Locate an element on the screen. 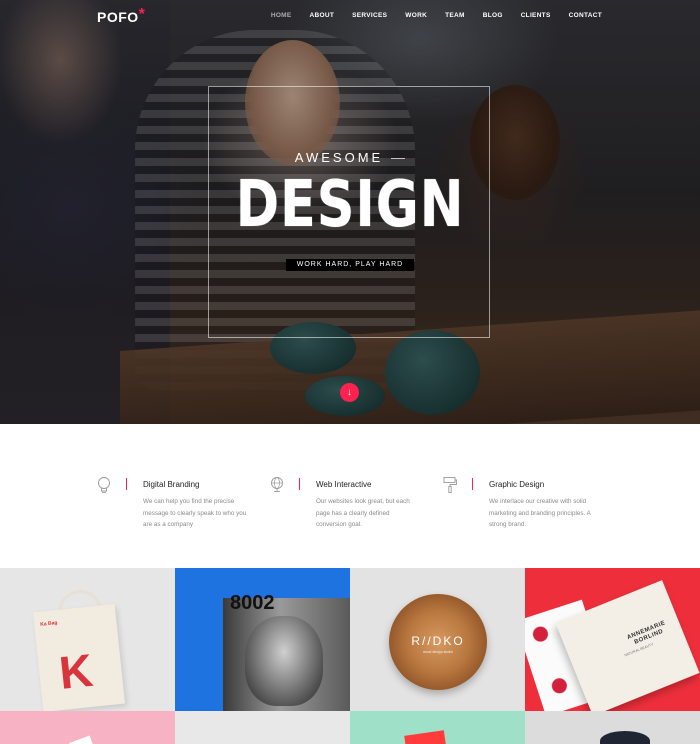  hero-subtitle-line is located at coordinates (398, 159).